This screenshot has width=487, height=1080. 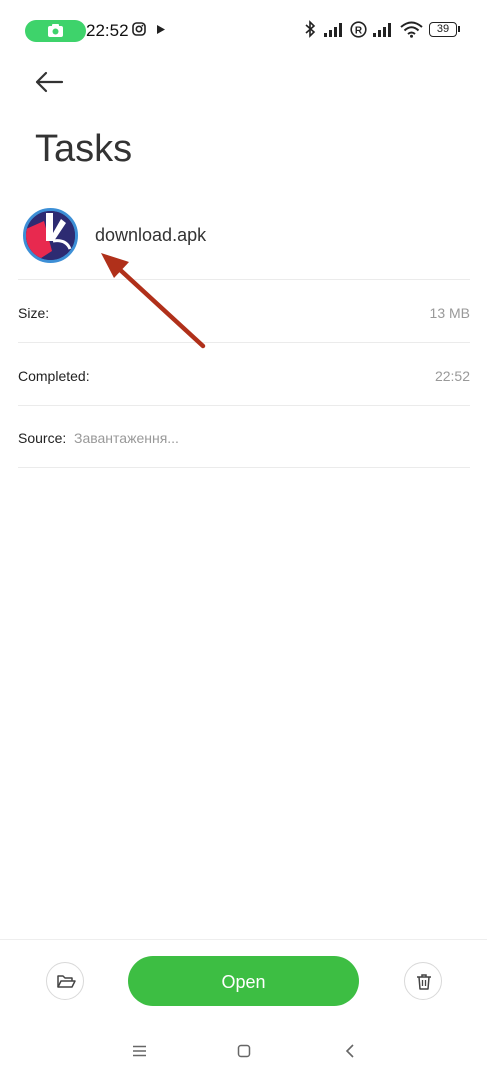 What do you see at coordinates (444, 29) in the screenshot?
I see `battery-indicator: 39` at bounding box center [444, 29].